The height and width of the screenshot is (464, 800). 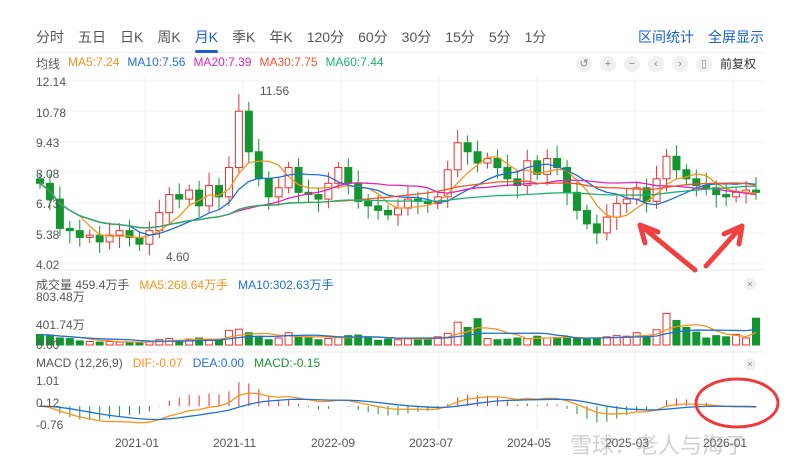 I want to click on price-axis-label: 6.73, so click(x=48, y=204).